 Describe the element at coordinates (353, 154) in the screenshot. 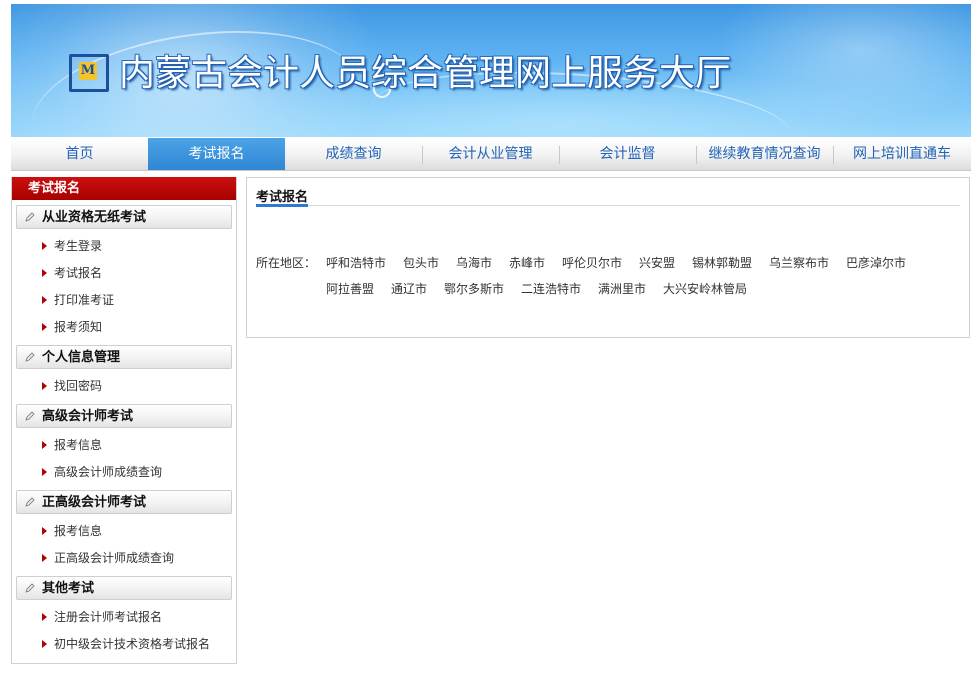

I see `nav-score-query: 成绩查询` at that location.